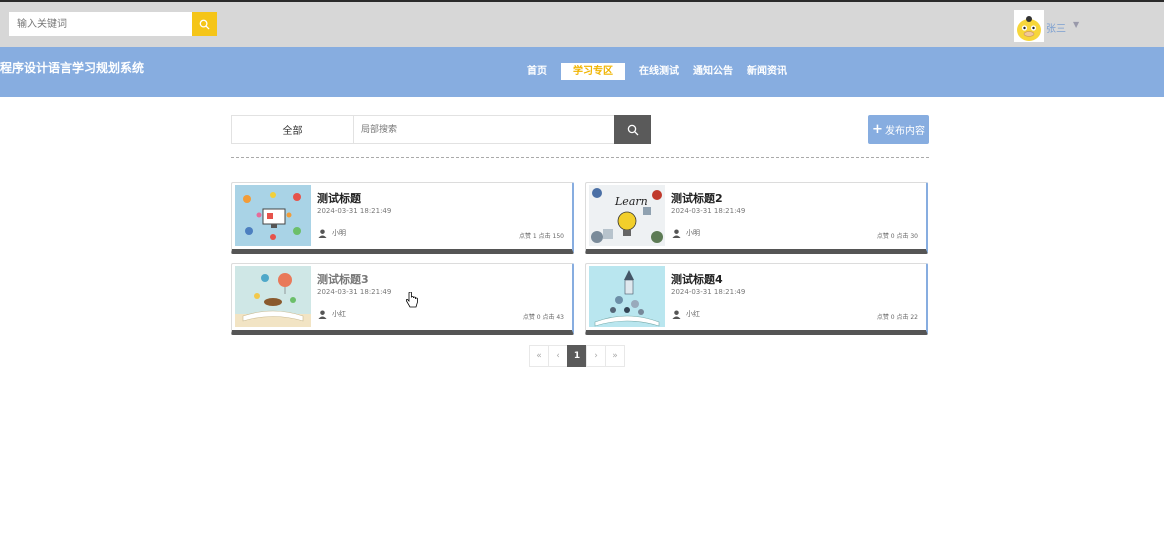 The width and height of the screenshot is (1164, 549). I want to click on content-filter: 全部, so click(441, 129).